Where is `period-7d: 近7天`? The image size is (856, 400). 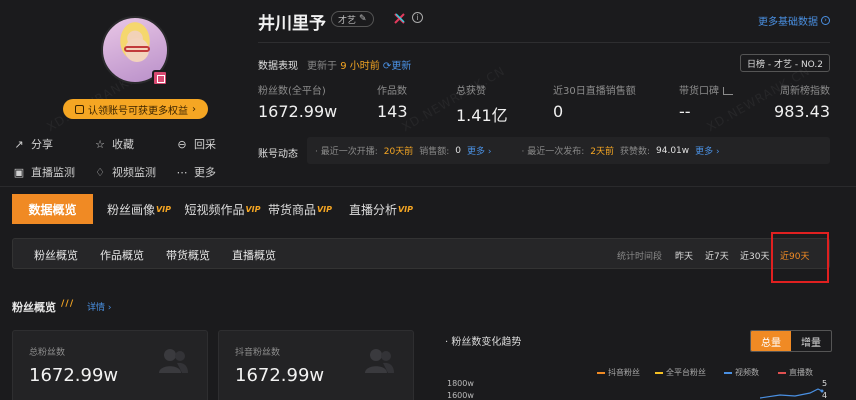
period-7d: 近7天 is located at coordinates (717, 255).